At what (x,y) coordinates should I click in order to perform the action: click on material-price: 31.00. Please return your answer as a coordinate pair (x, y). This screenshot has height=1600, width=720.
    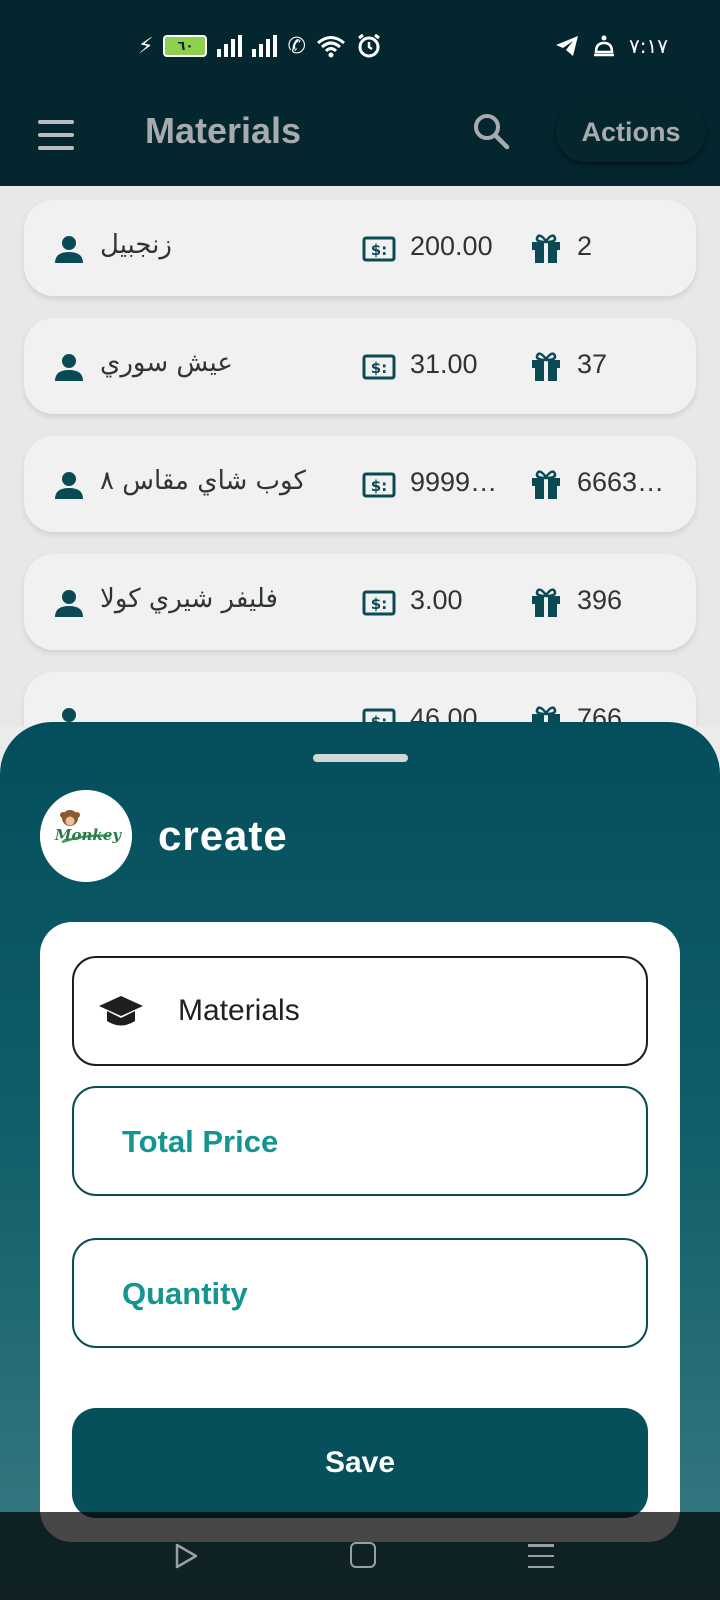
    Looking at the image, I should click on (444, 364).